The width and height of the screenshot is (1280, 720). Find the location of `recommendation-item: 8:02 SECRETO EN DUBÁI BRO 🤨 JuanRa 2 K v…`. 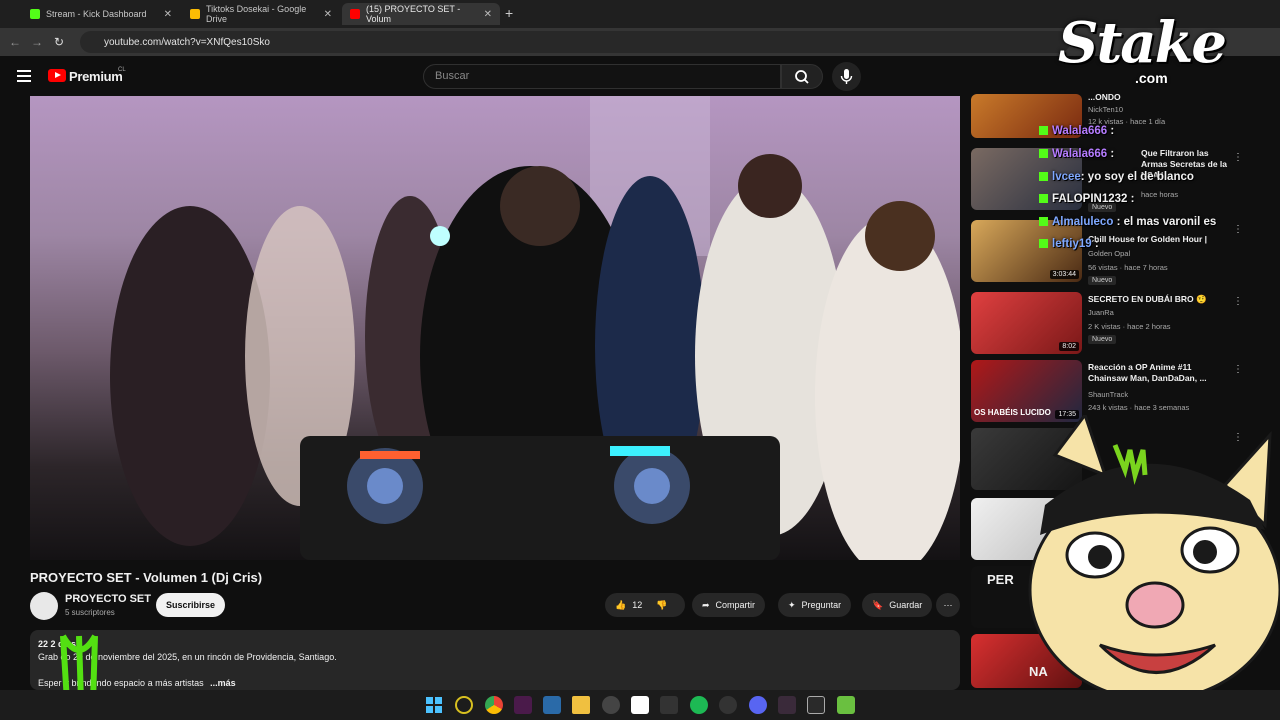

recommendation-item: 8:02 SECRETO EN DUBÁI BRO 🤨 JuanRa 2 K v… is located at coordinates (1111, 324).